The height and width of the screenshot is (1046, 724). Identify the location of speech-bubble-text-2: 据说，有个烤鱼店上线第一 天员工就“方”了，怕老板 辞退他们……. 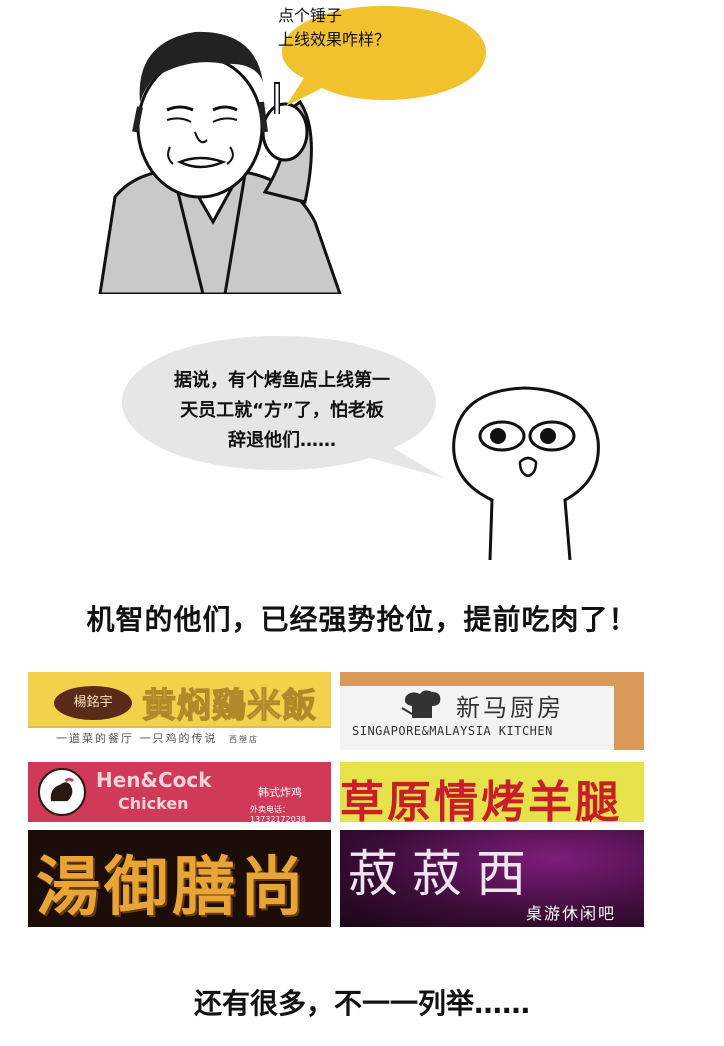
(282, 411).